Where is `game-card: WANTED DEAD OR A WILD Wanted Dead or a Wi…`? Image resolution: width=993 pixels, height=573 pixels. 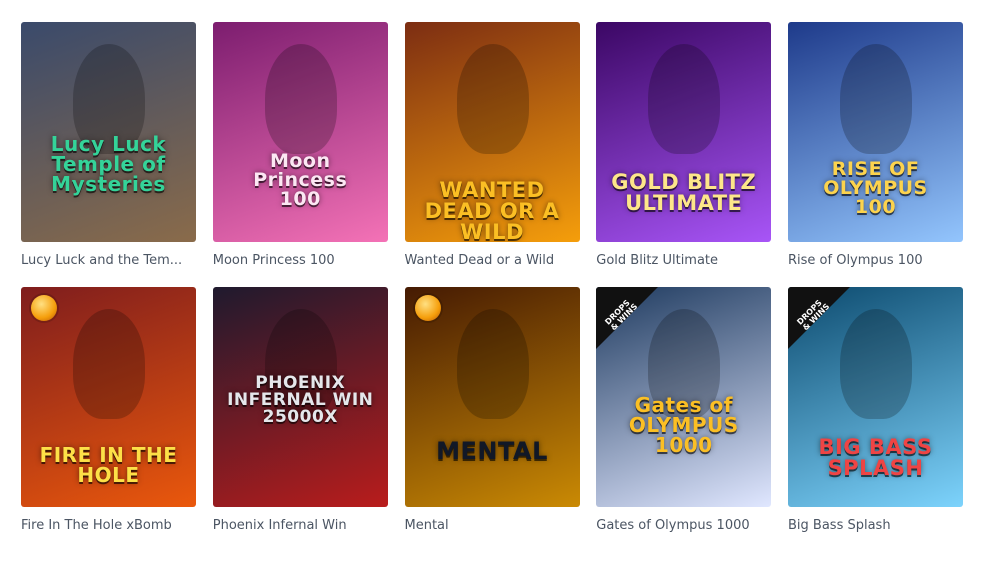
game-card: WANTED DEAD OR A WILD Wanted Dead or a Wi… is located at coordinates (492, 145).